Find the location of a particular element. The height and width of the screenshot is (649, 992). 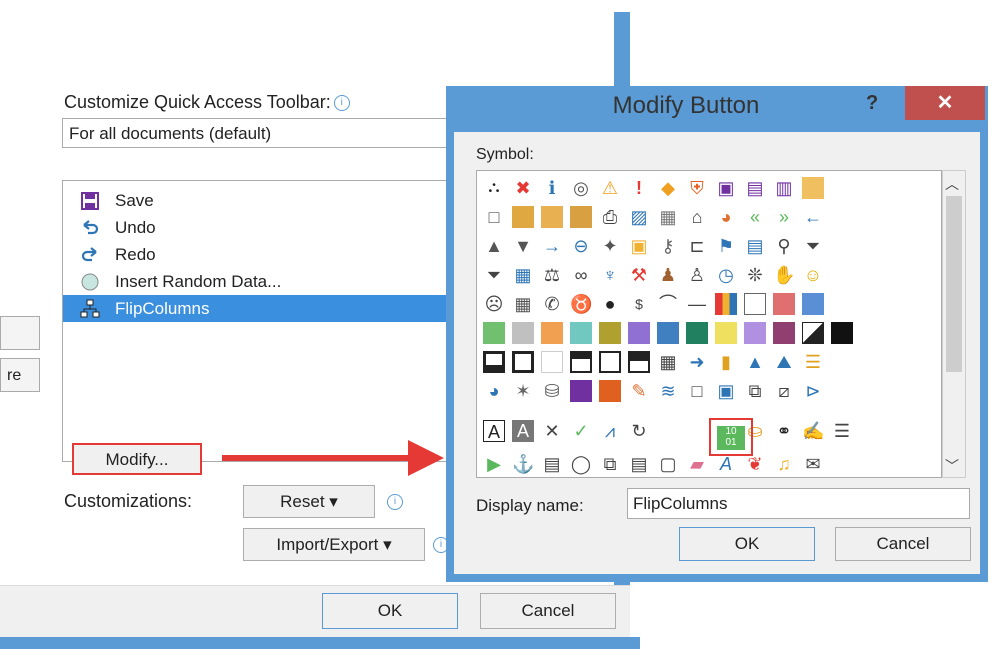

shield-icon: ⛨ is located at coordinates (697, 188).